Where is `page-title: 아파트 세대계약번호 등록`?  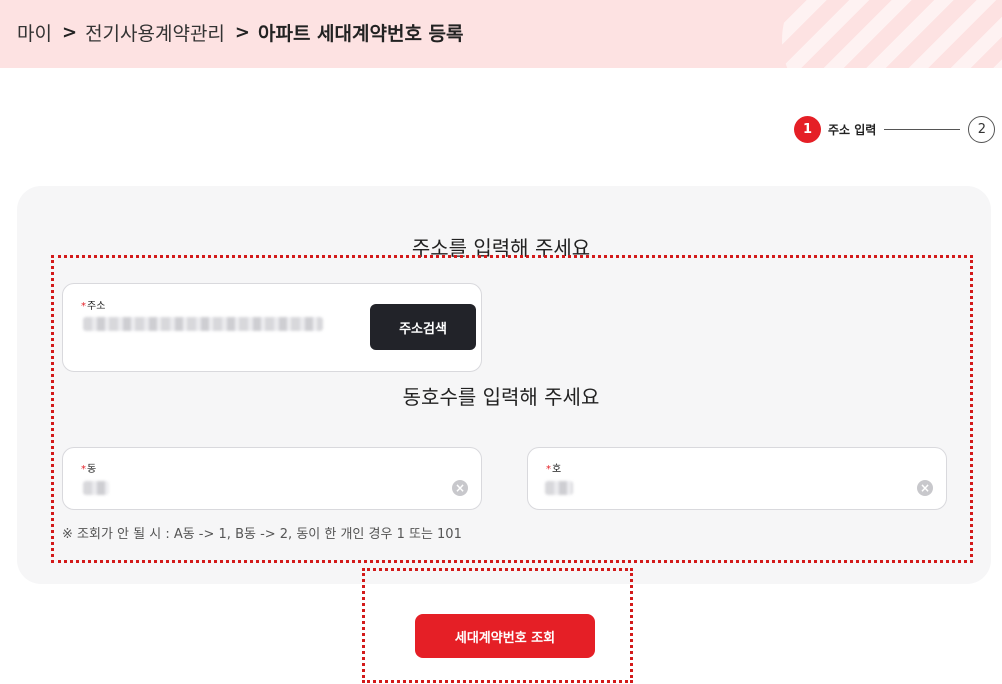 page-title: 아파트 세대계약번호 등록 is located at coordinates (361, 34).